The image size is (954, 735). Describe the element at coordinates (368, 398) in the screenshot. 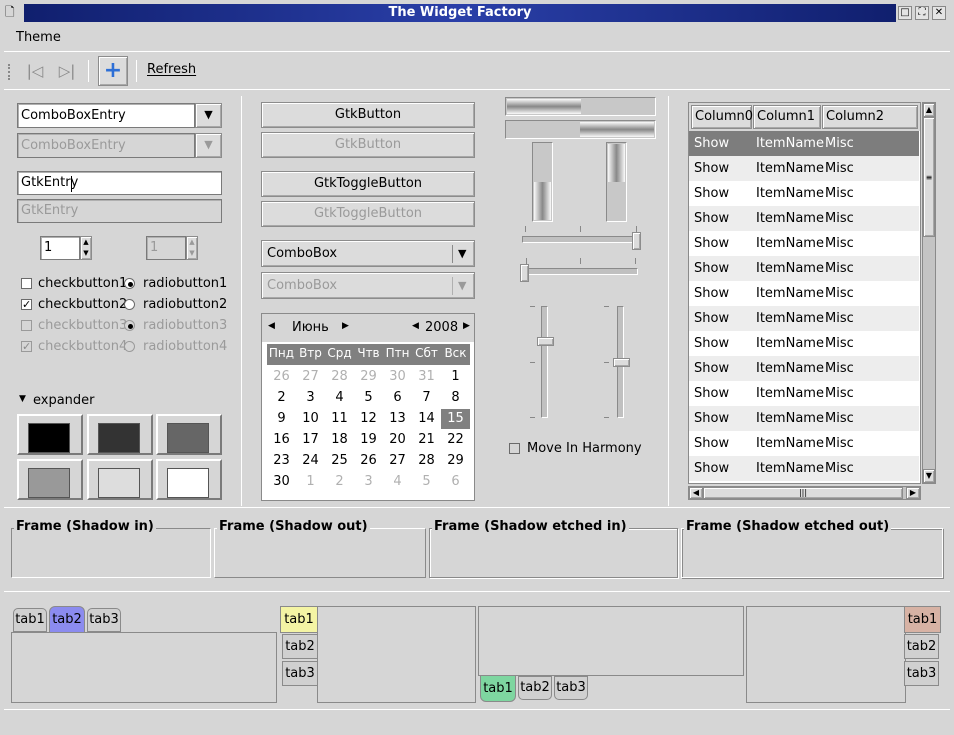

I see `calendar-day: 5` at that location.